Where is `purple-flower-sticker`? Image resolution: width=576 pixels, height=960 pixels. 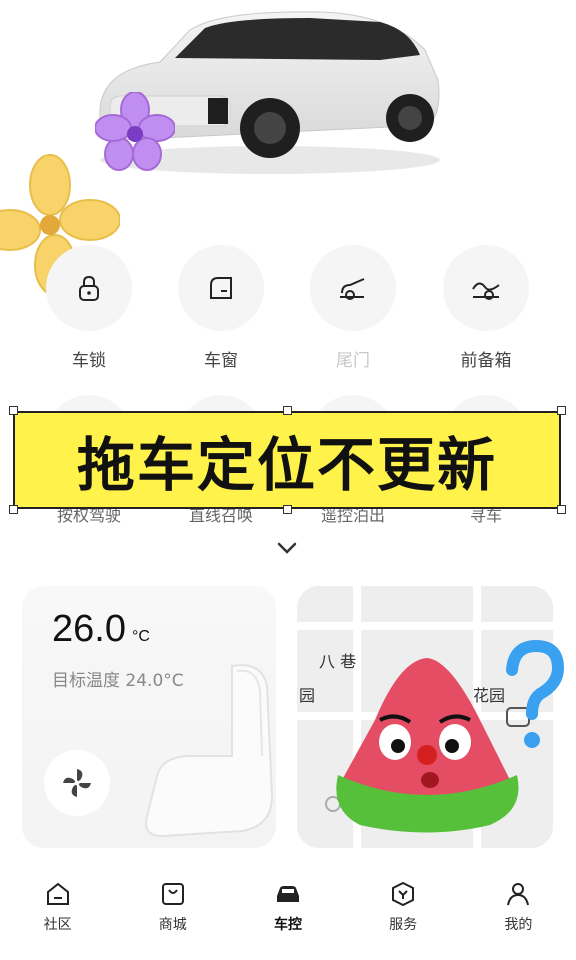 purple-flower-sticker is located at coordinates (135, 131).